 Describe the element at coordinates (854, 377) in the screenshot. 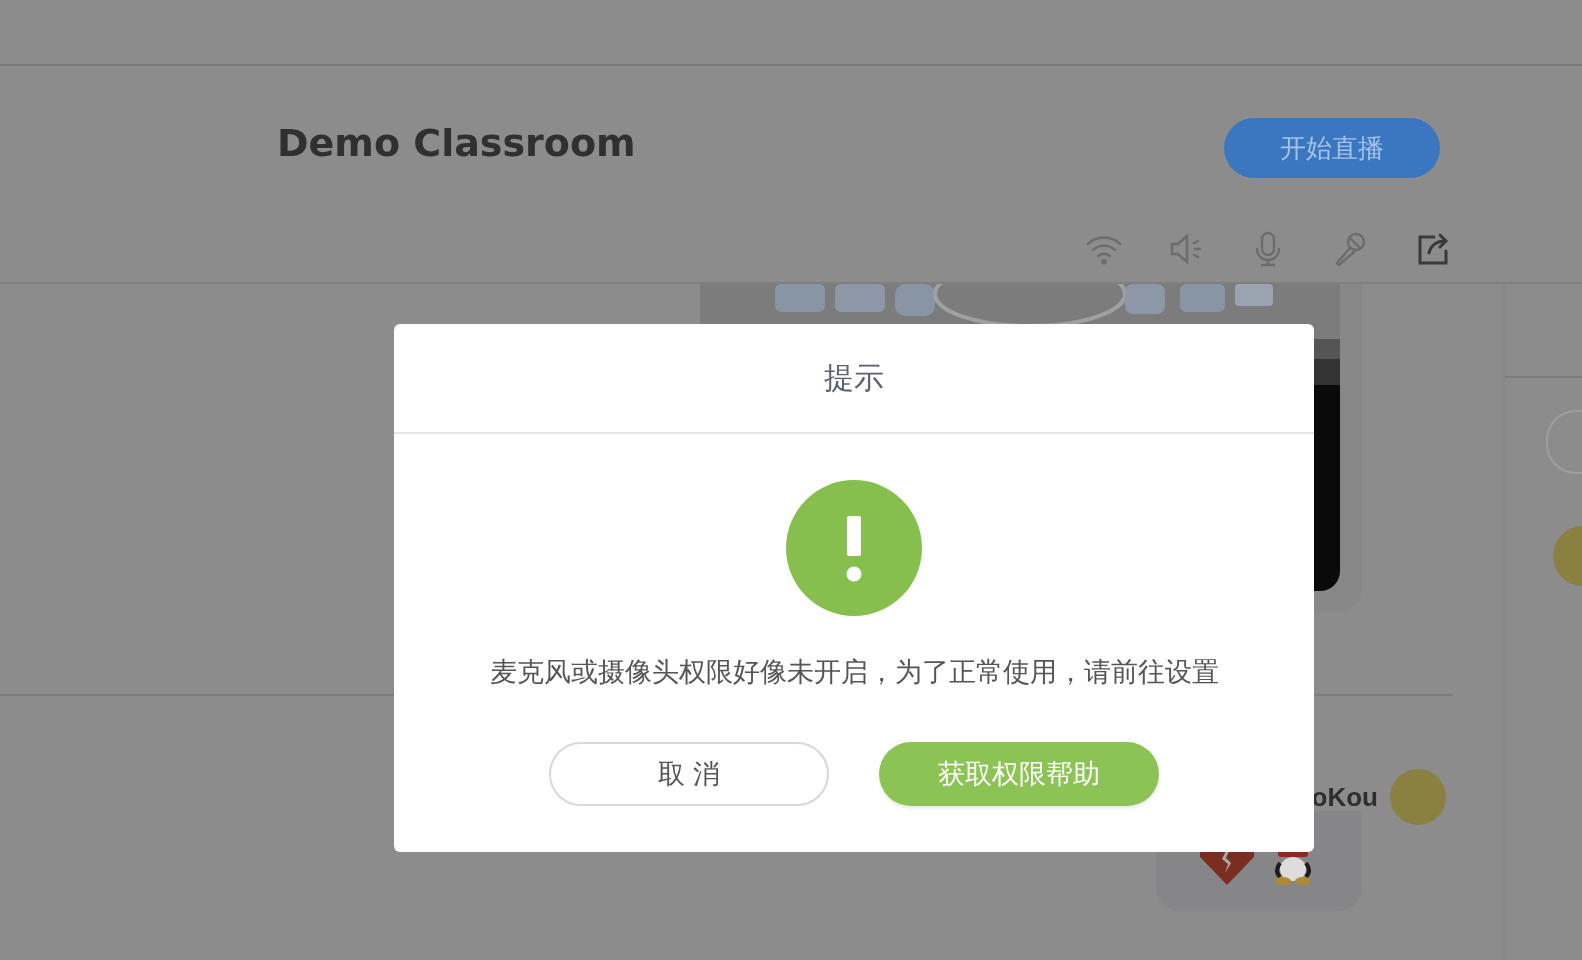

I see `dialog-title: 提示` at that location.